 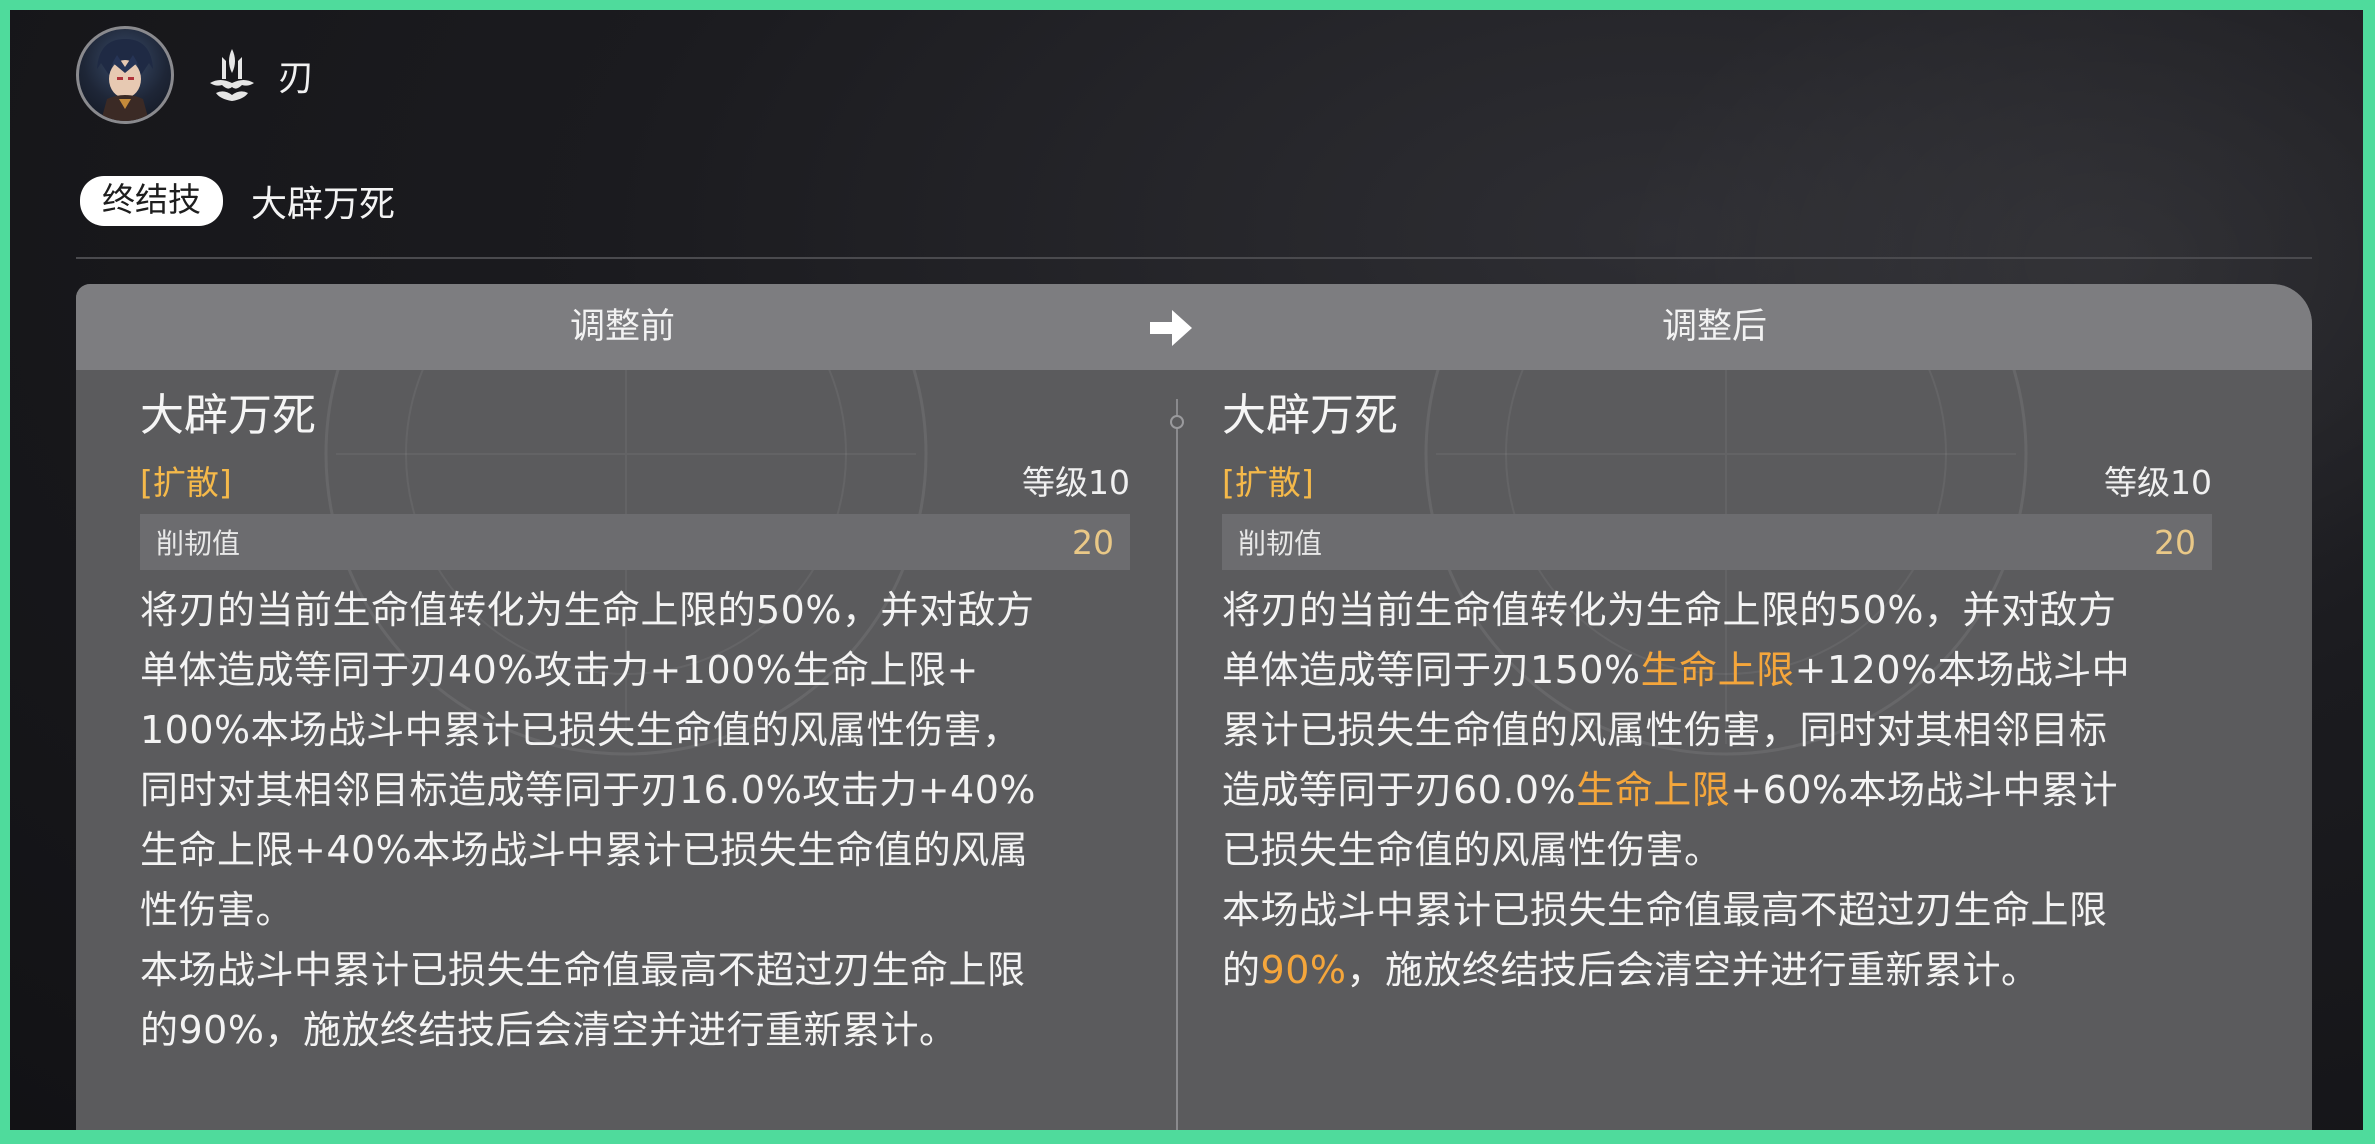 What do you see at coordinates (232, 75) in the screenshot?
I see `abundance-path-icon` at bounding box center [232, 75].